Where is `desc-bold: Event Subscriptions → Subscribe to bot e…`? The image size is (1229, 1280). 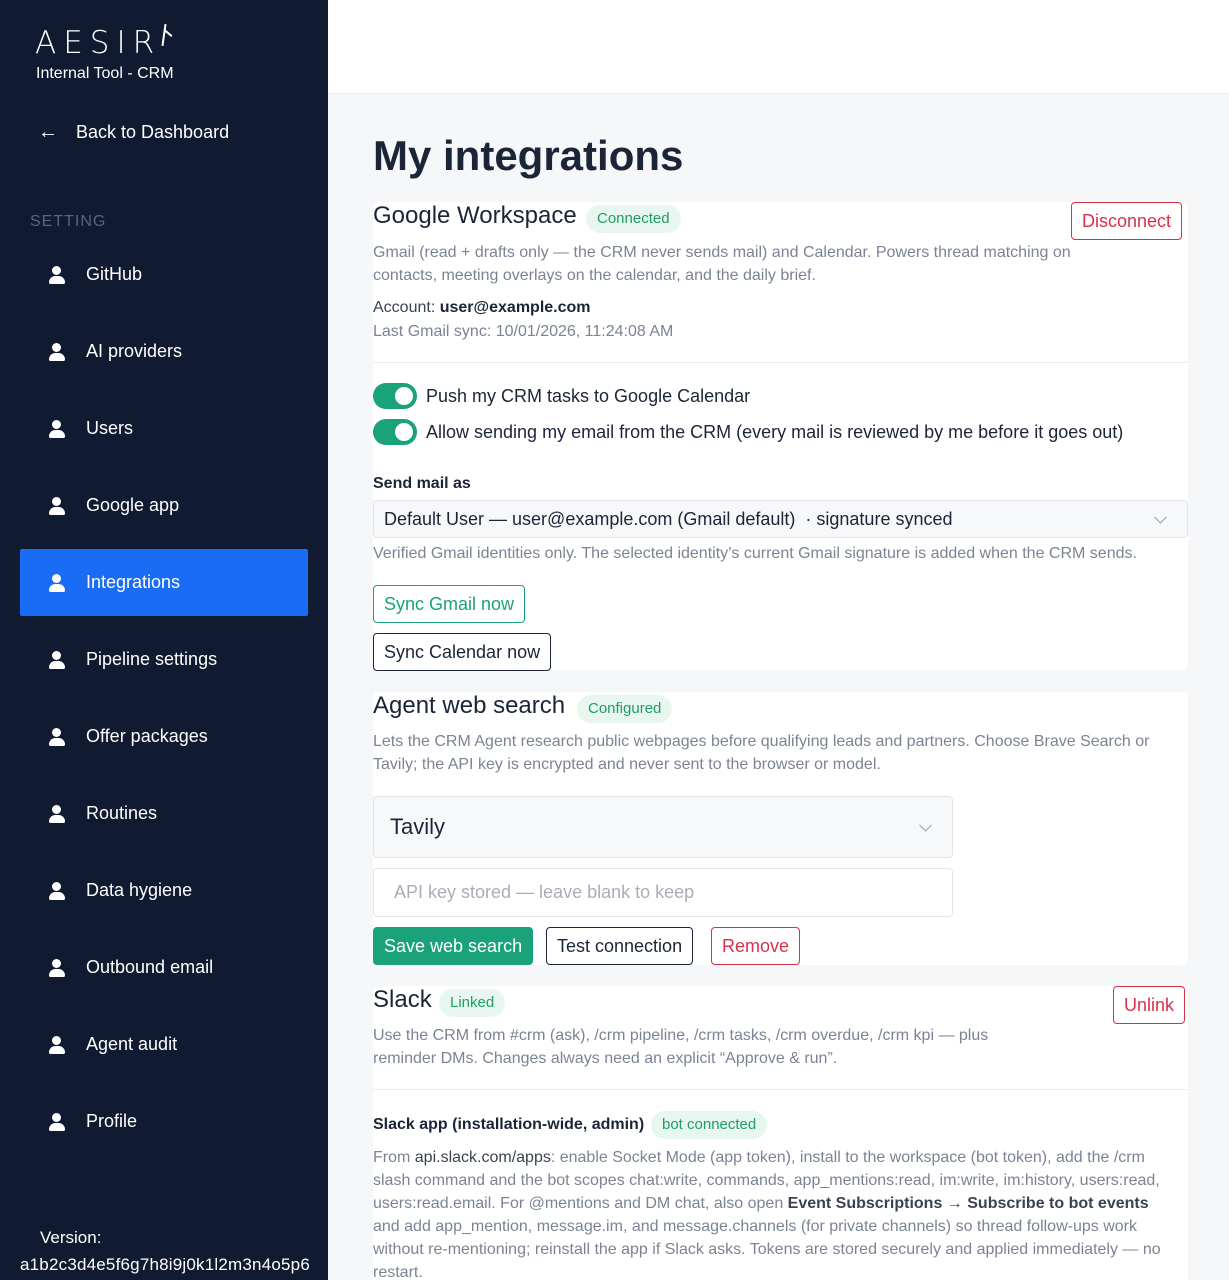 desc-bold: Event Subscriptions → Subscribe to bot e… is located at coordinates (968, 1203).